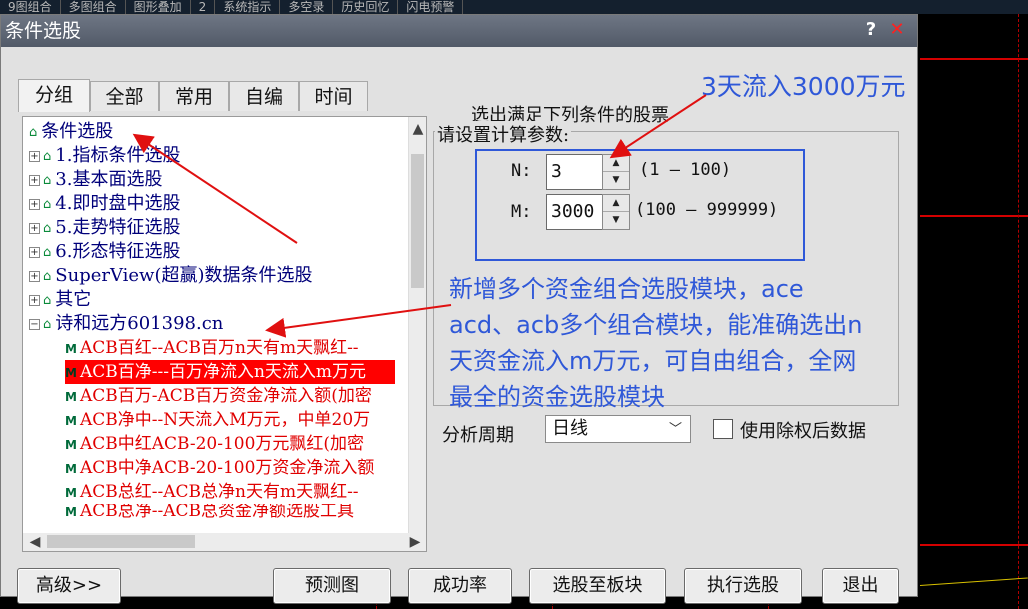 This screenshot has height=609, width=1028. What do you see at coordinates (194, 96) in the screenshot?
I see `tab-common: 常用` at bounding box center [194, 96].